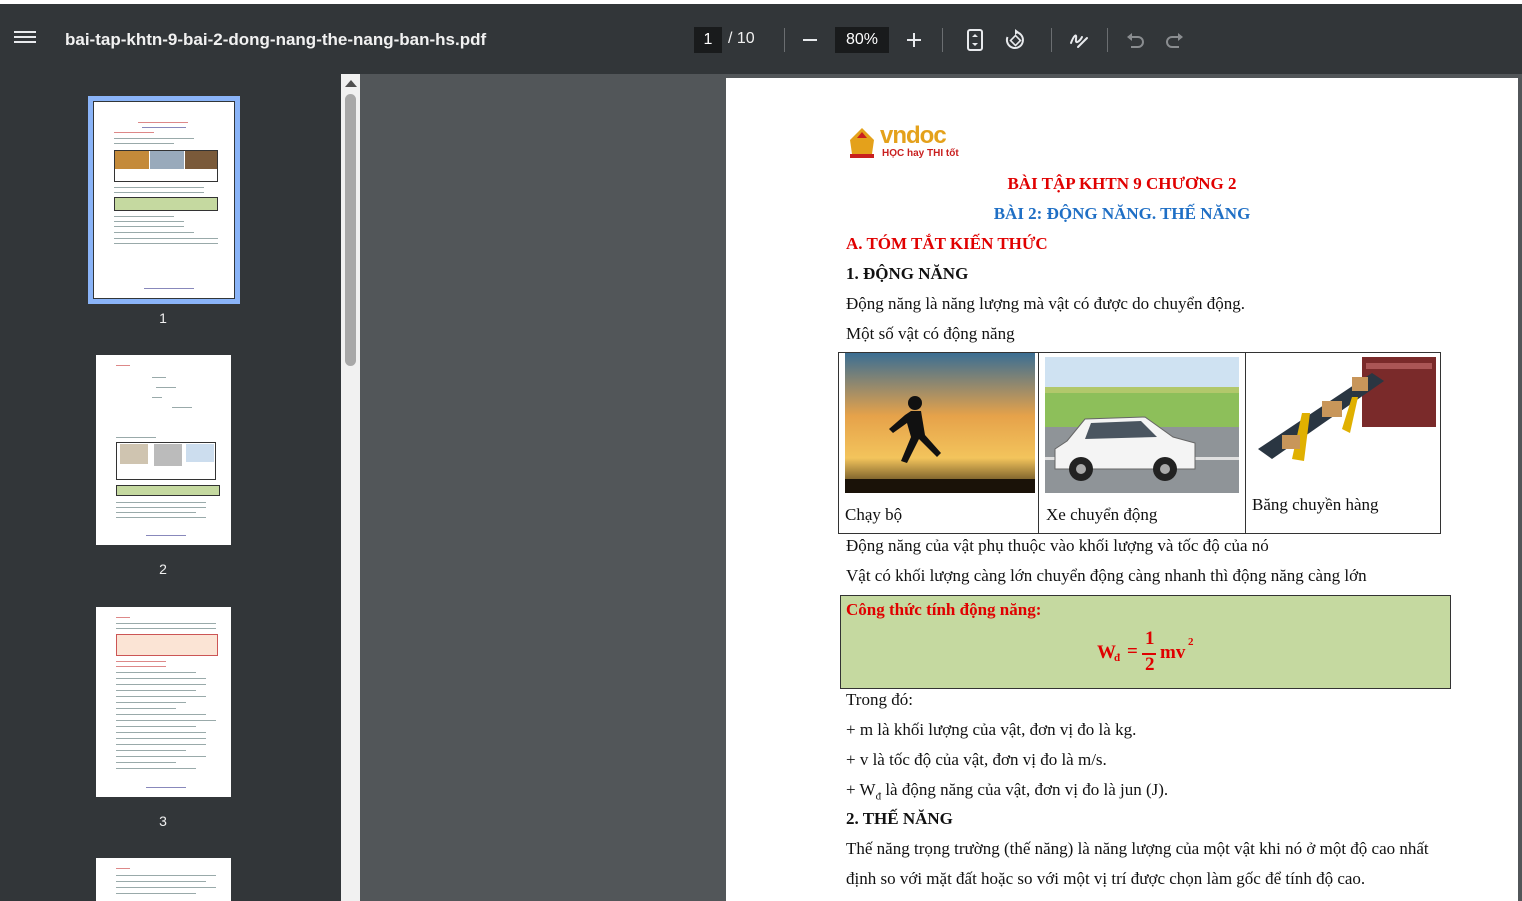 The height and width of the screenshot is (901, 1522). I want to click on scrollbar-thumb, so click(350, 230).